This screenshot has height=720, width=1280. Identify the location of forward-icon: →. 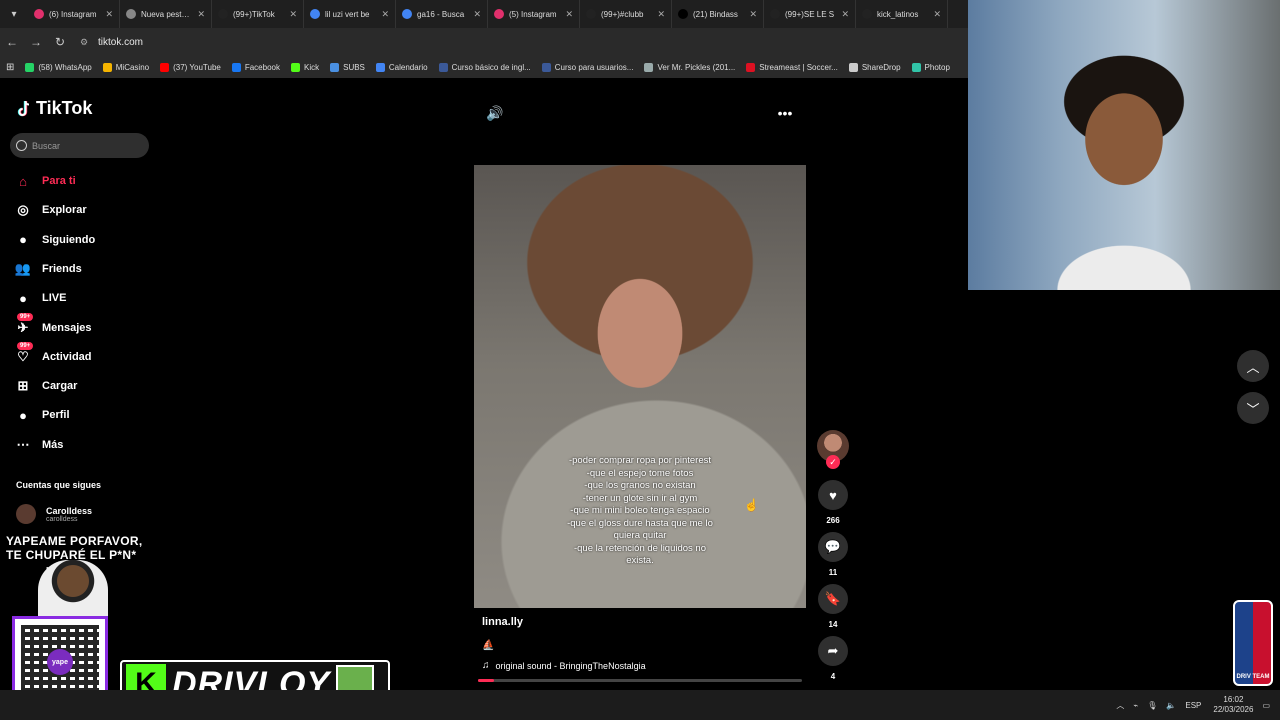
(36, 42).